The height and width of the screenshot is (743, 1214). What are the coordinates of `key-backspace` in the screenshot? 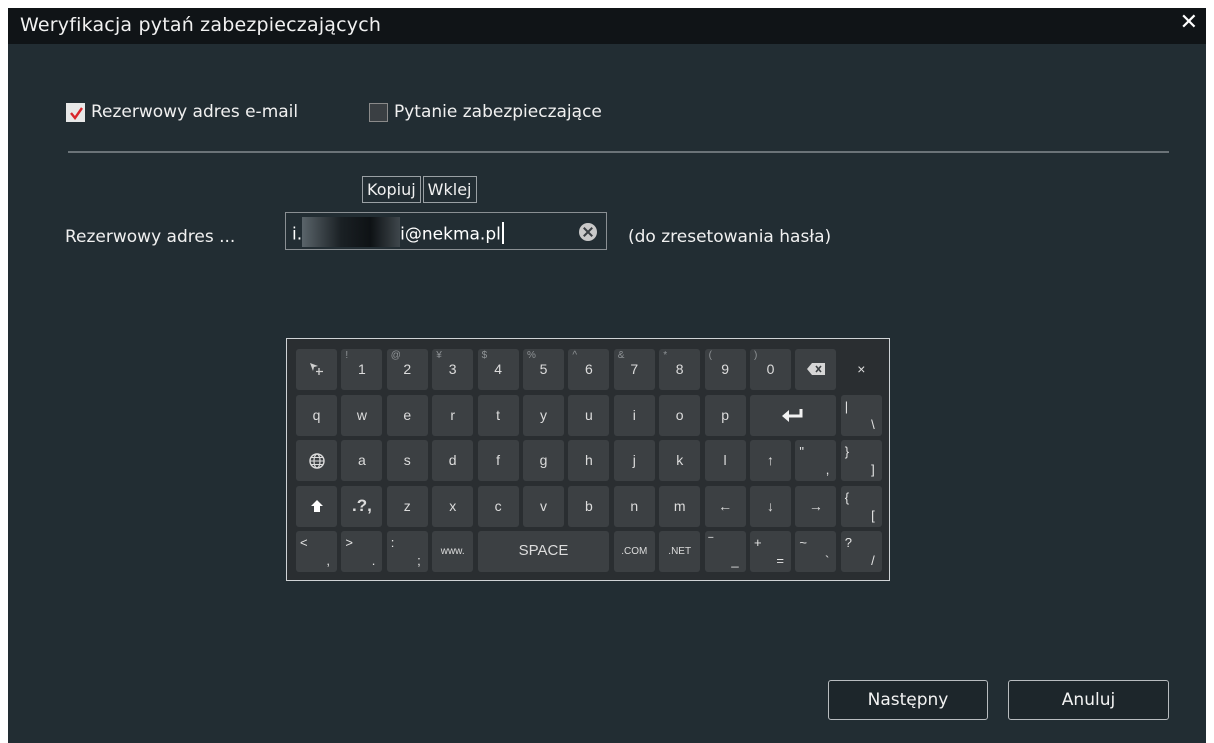 It's located at (816, 369).